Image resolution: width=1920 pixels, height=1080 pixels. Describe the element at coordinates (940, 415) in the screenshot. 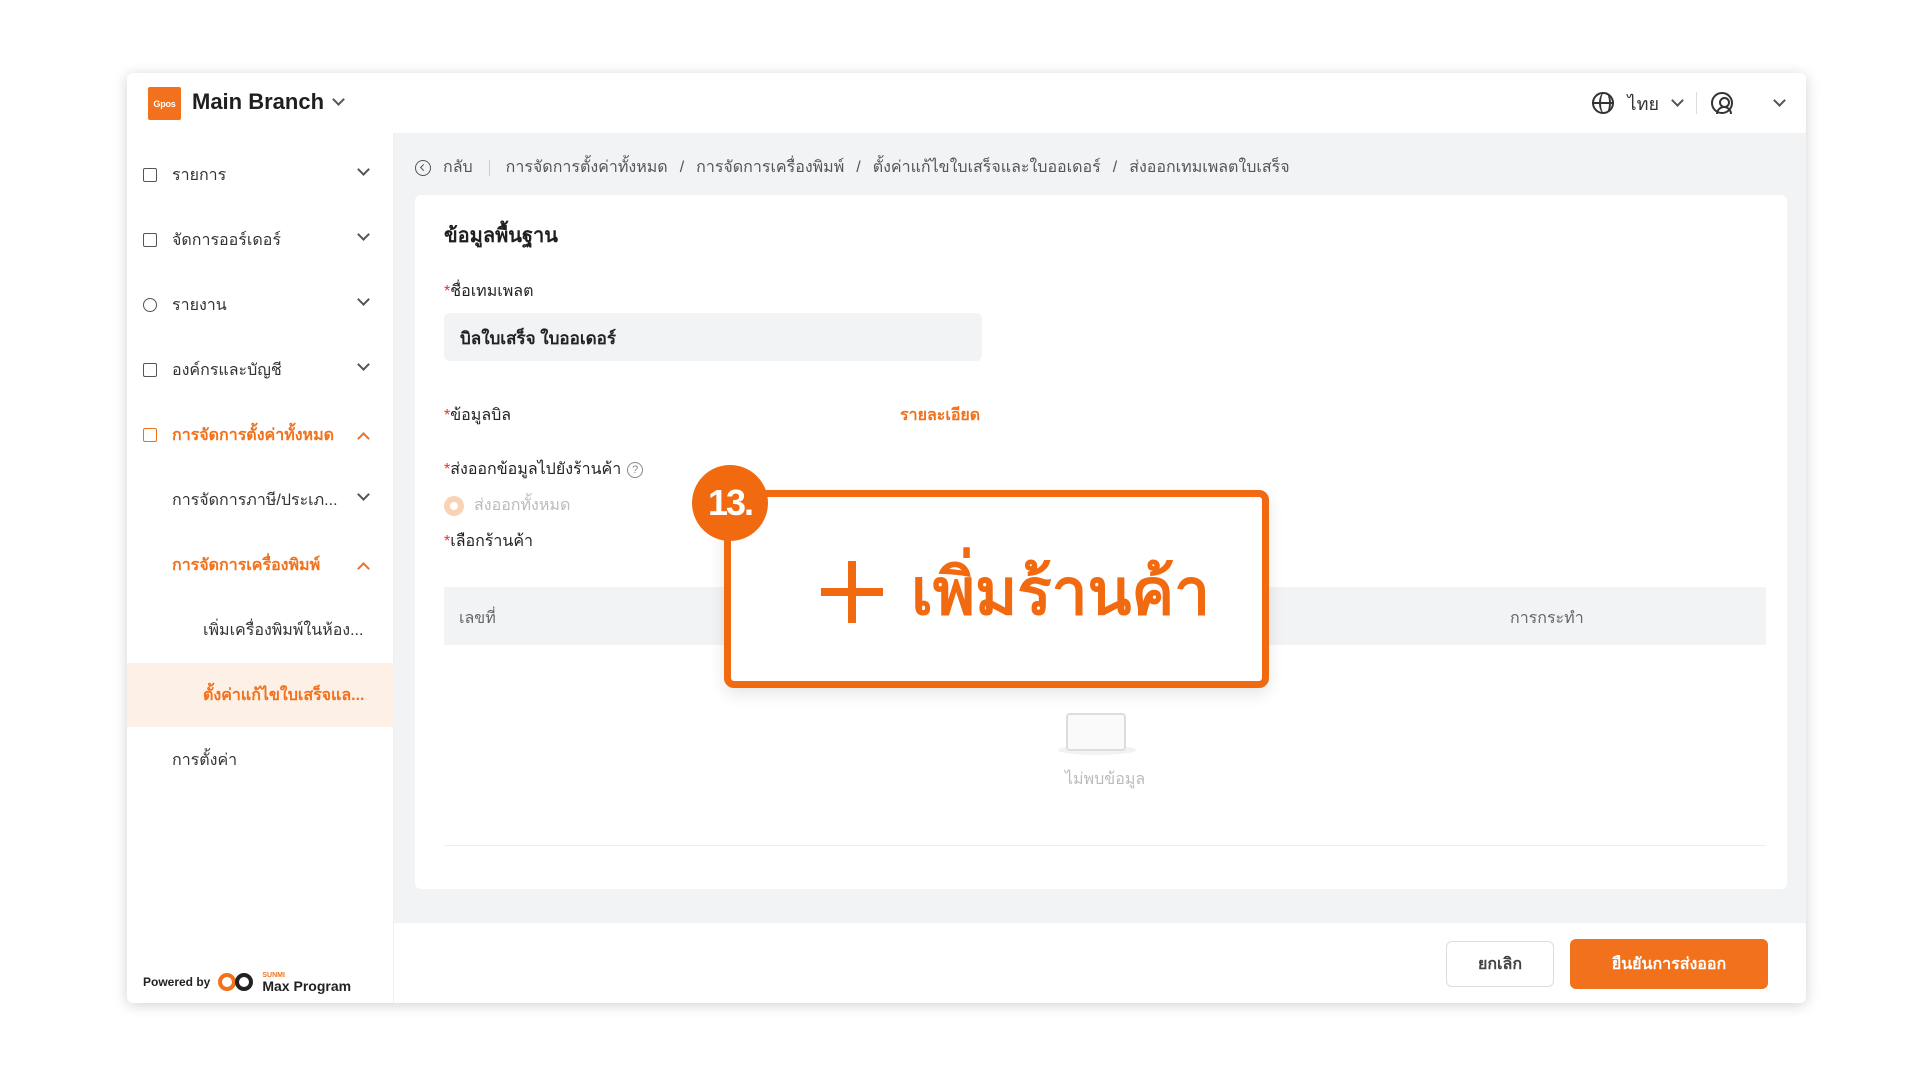

I see `detail-link: รายละเอียด` at that location.